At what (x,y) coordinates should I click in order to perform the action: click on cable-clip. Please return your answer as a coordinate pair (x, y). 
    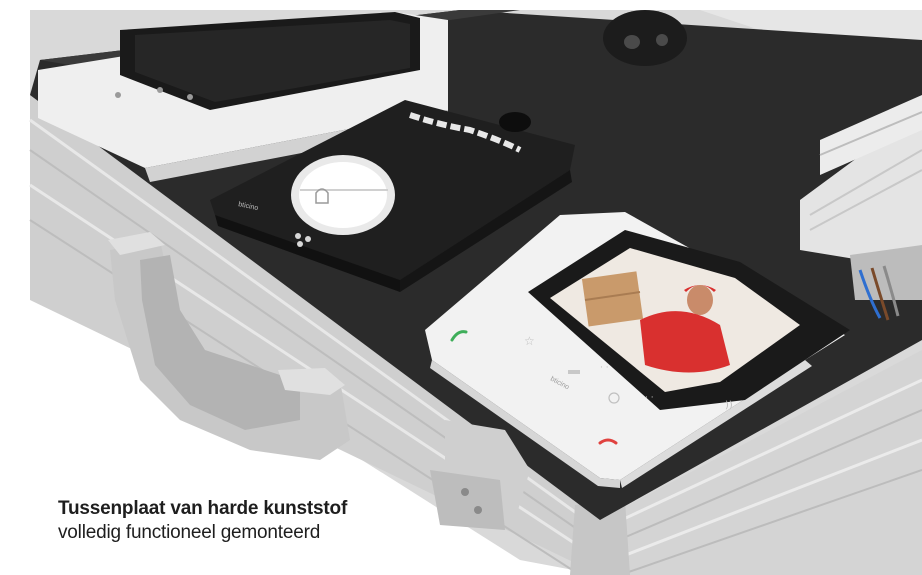
    Looking at the image, I should click on (645, 38).